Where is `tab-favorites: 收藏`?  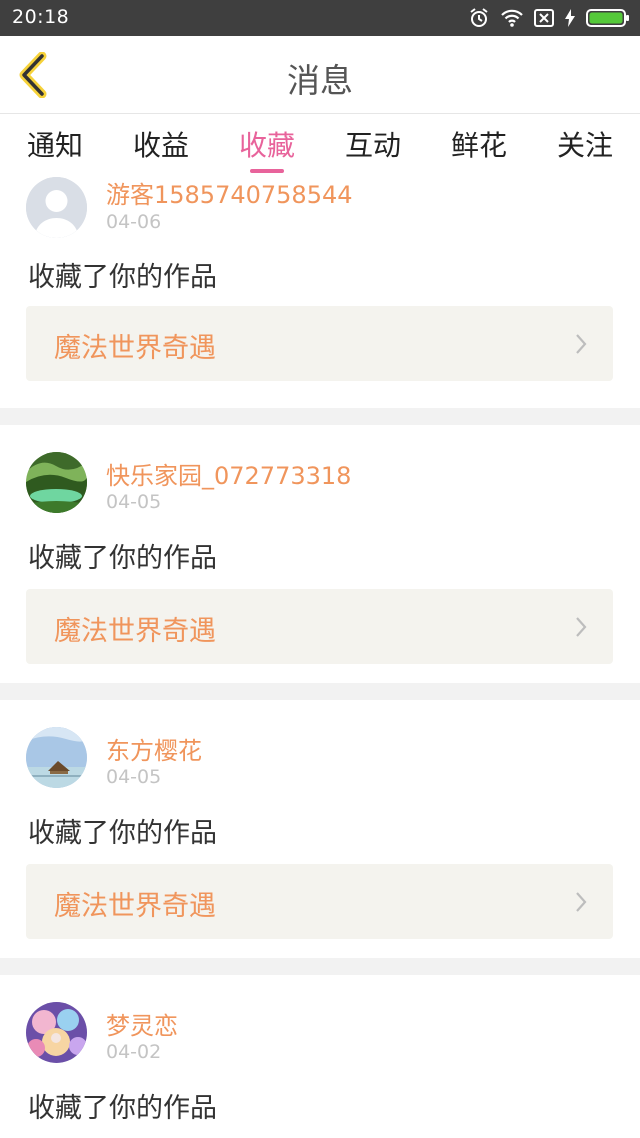 tab-favorites: 收藏 is located at coordinates (267, 144).